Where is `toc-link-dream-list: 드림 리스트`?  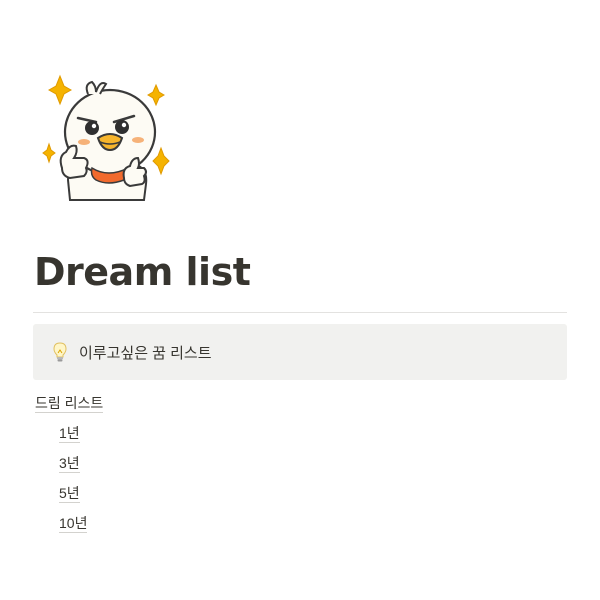
toc-link-dream-list: 드림 리스트 is located at coordinates (69, 403).